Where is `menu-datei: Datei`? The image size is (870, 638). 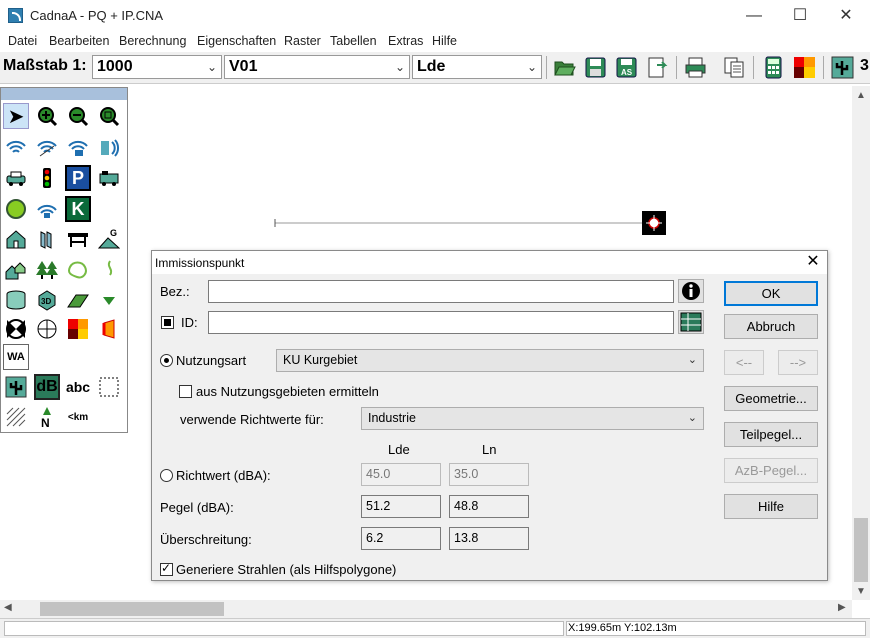 menu-datei: Datei is located at coordinates (22, 41).